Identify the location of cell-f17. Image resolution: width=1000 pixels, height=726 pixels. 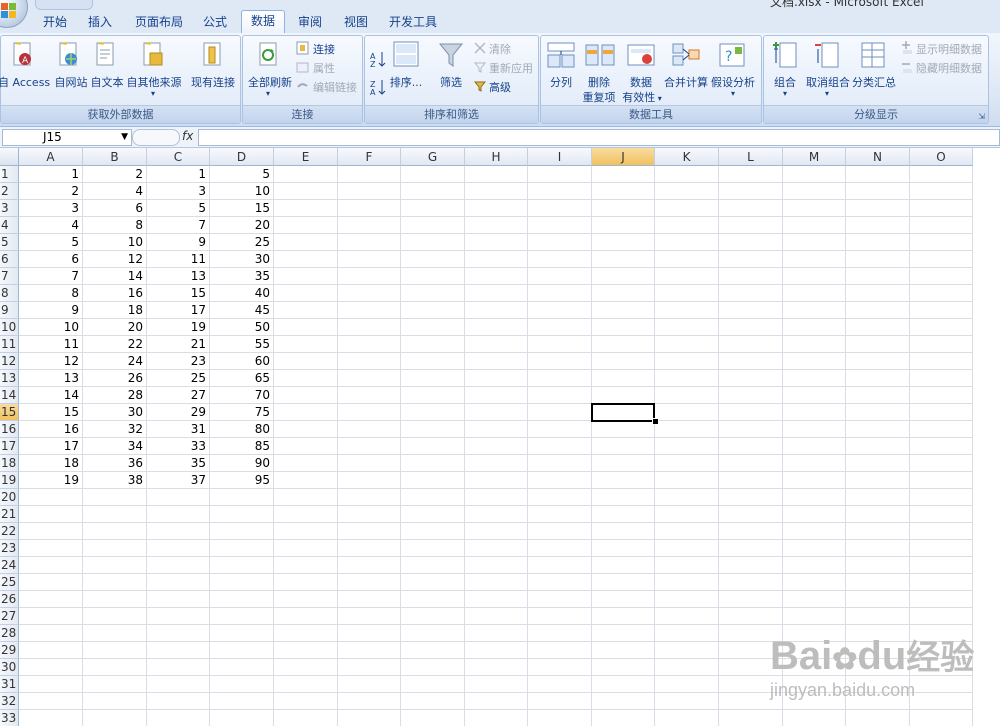
(369, 446).